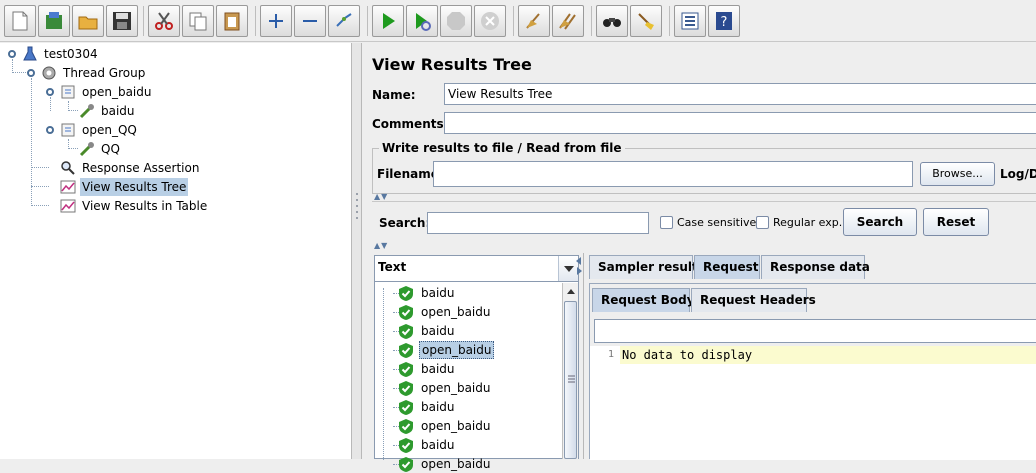 This screenshot has height=473, width=1036. Describe the element at coordinates (673, 174) in the screenshot. I see `filename-field` at that location.